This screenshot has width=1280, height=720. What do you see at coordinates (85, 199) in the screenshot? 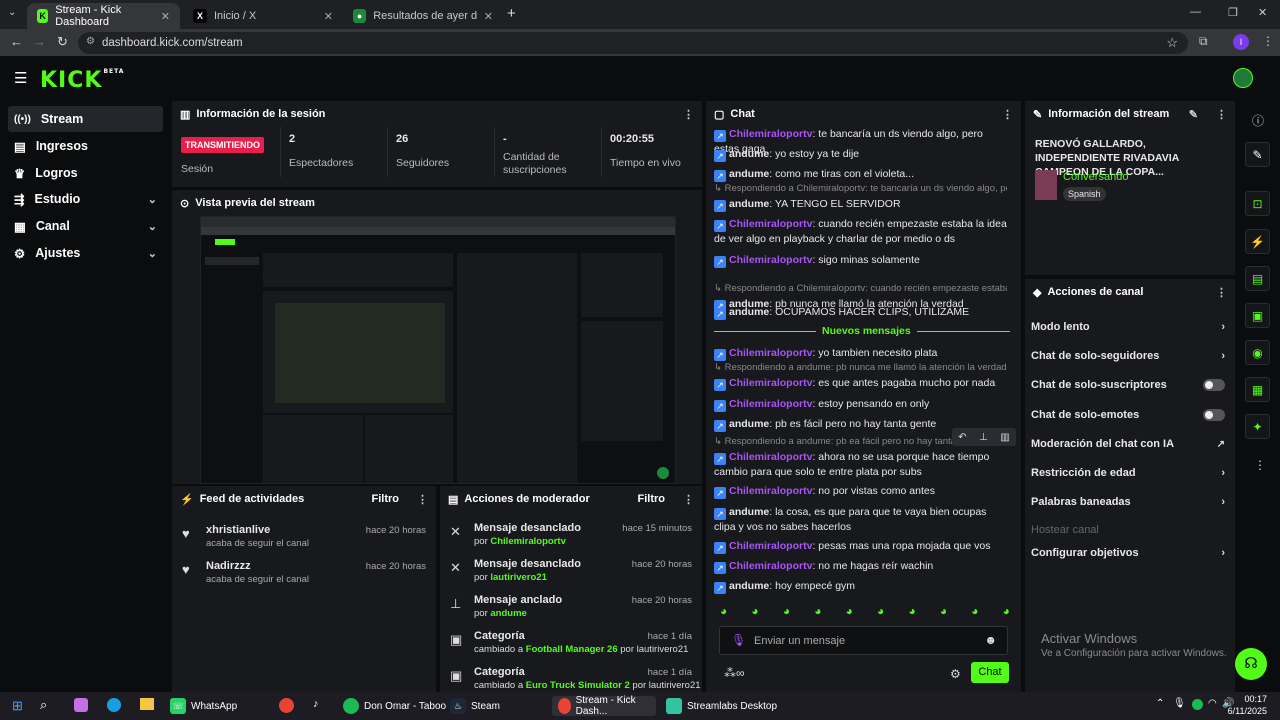
I see `sidebar-item-estudio: ⇶ Estudio ⌄` at bounding box center [85, 199].